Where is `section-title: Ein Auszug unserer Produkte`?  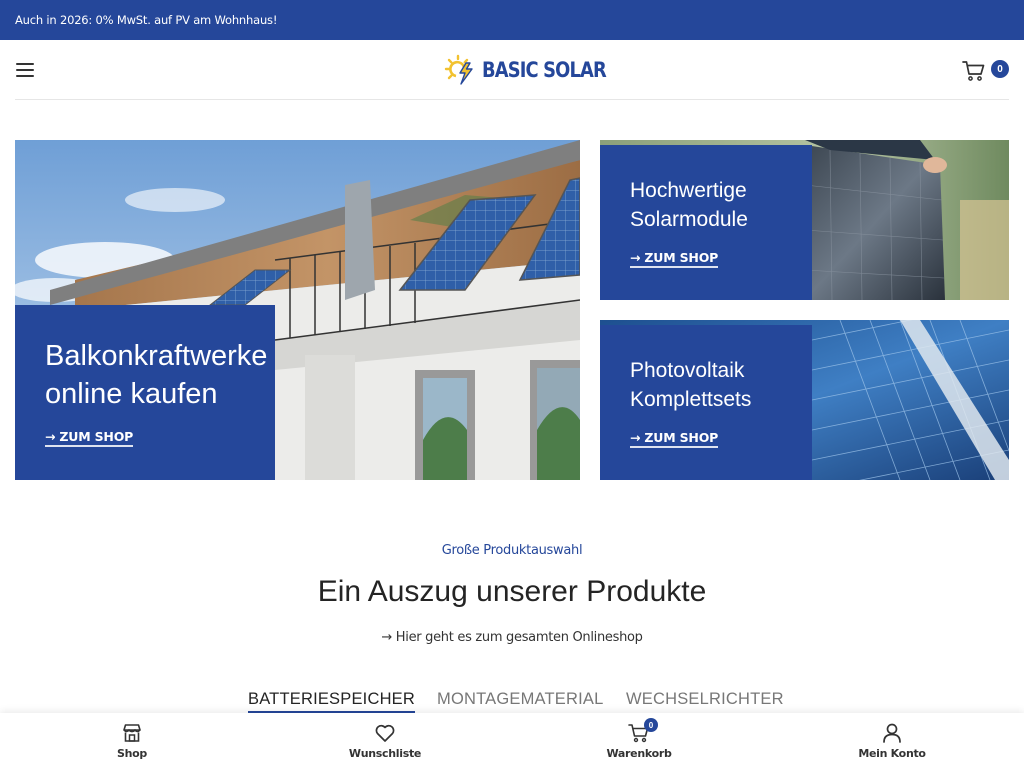
section-title: Ein Auszug unserer Produkte is located at coordinates (512, 591).